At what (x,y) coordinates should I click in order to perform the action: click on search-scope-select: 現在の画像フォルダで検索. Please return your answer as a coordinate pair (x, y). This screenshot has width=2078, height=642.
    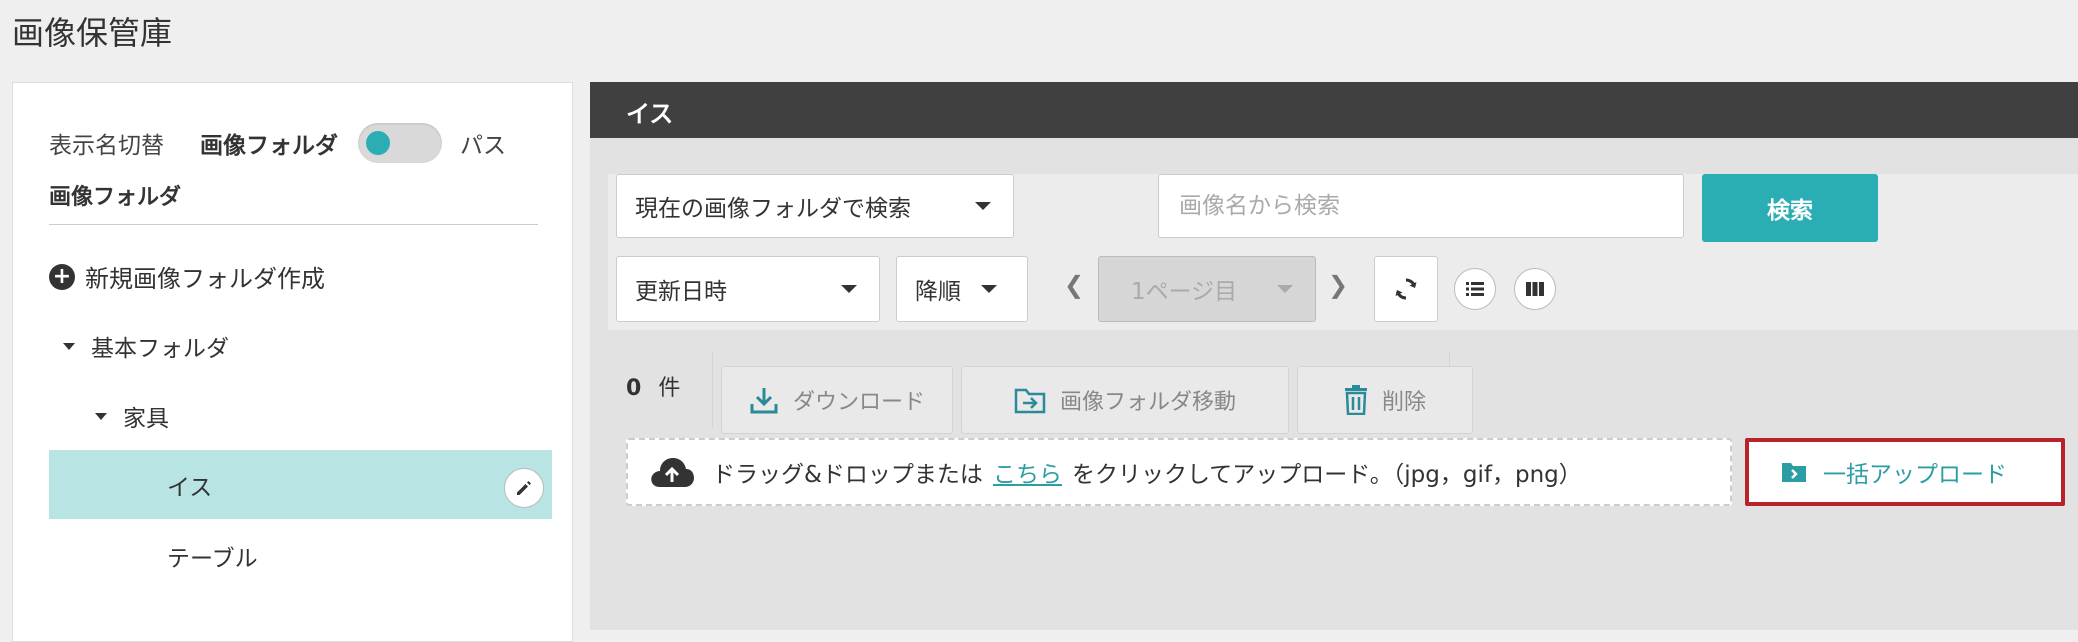
    Looking at the image, I should click on (815, 206).